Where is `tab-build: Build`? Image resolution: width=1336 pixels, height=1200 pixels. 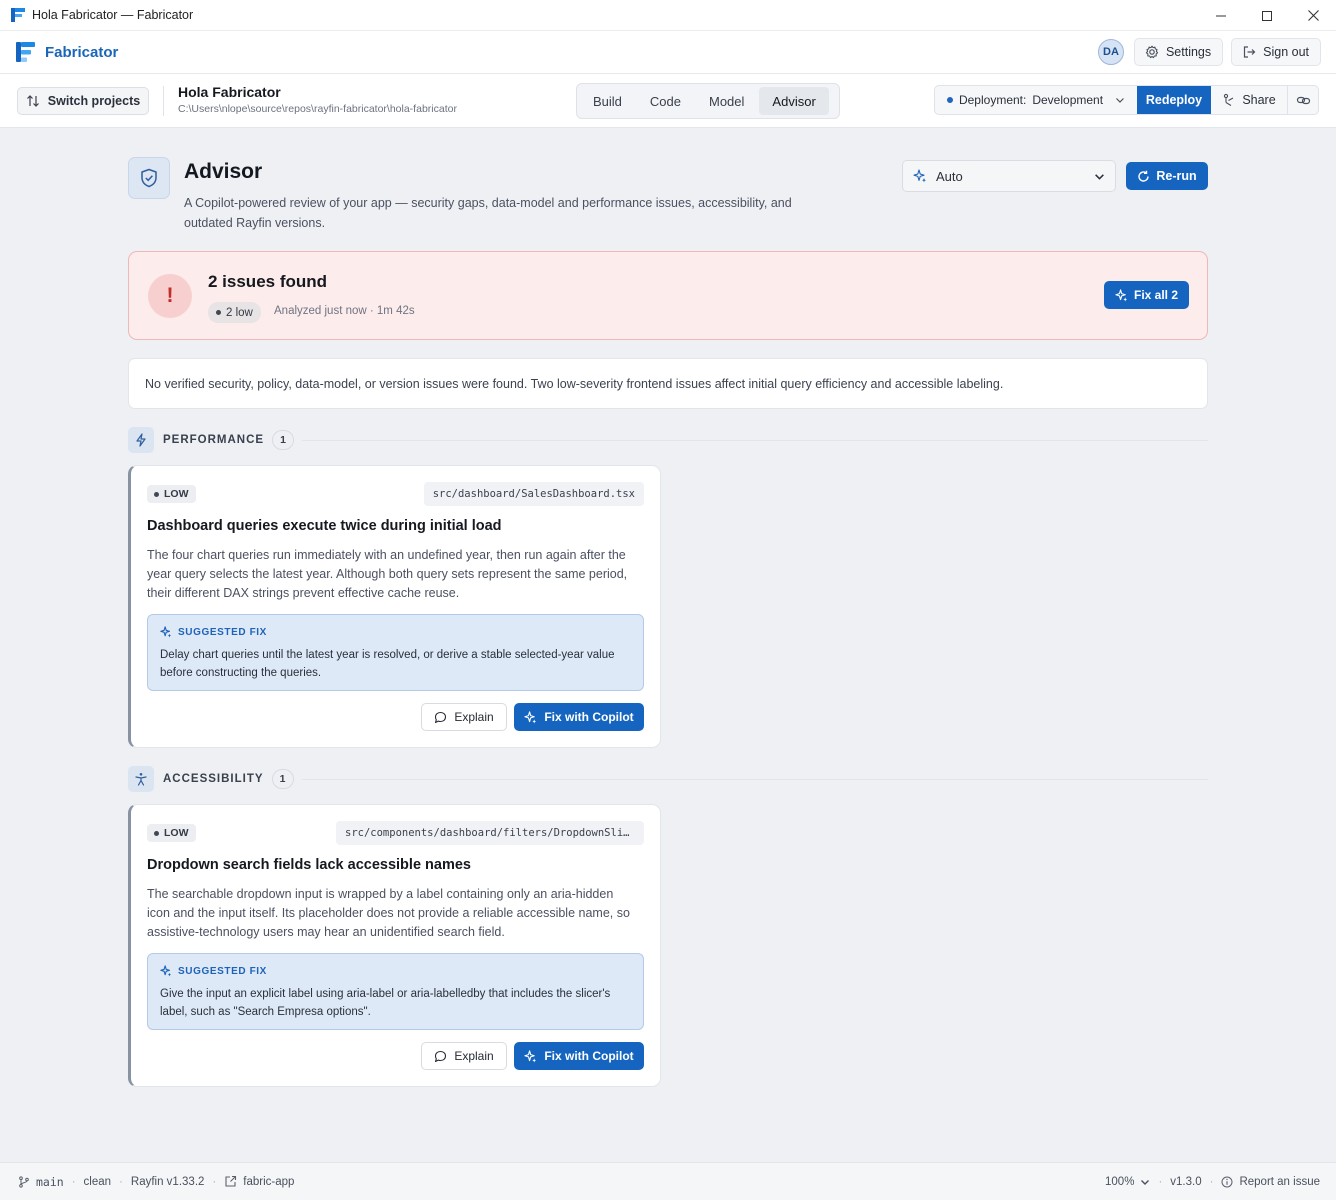
tab-build: Build is located at coordinates (607, 101).